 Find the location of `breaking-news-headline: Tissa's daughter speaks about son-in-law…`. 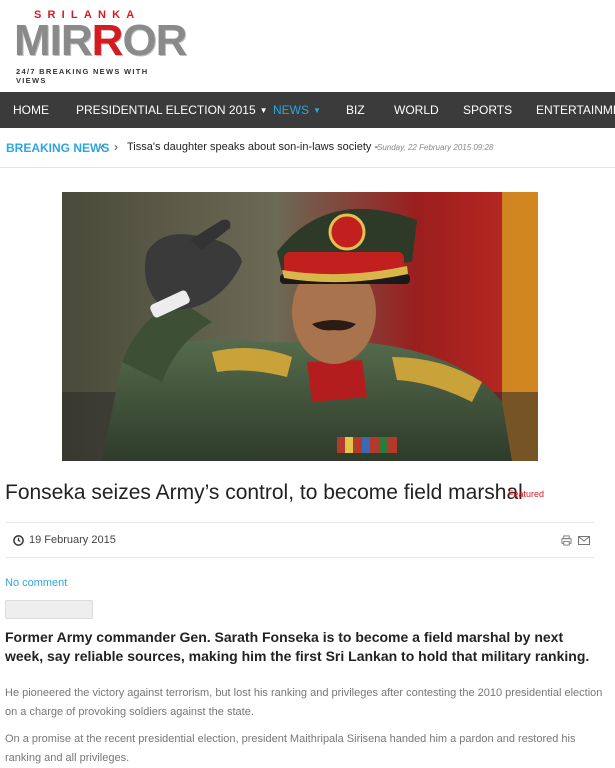

breaking-news-headline: Tissa's daughter speaks about son-in-law… is located at coordinates (252, 147).